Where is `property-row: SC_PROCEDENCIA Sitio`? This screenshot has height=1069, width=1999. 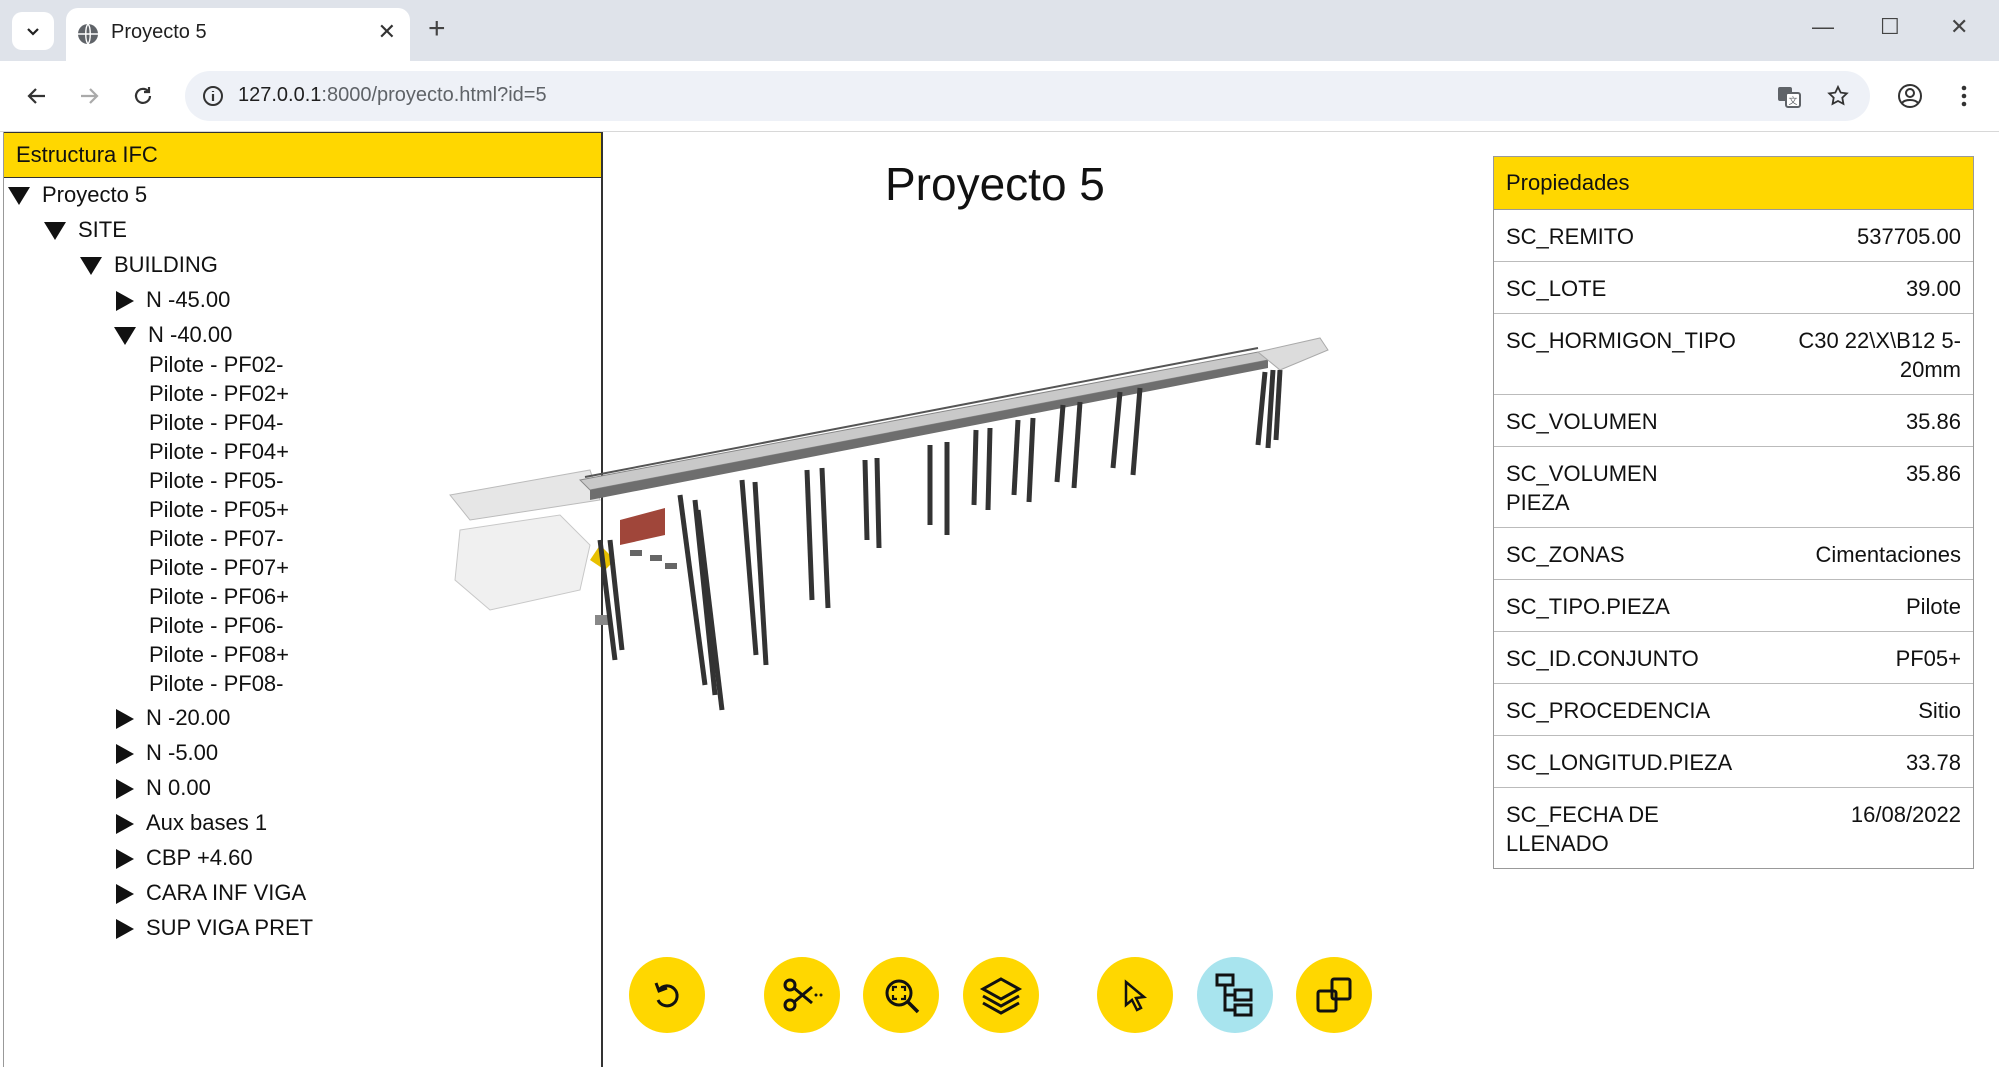 property-row: SC_PROCEDENCIA Sitio is located at coordinates (1733, 710).